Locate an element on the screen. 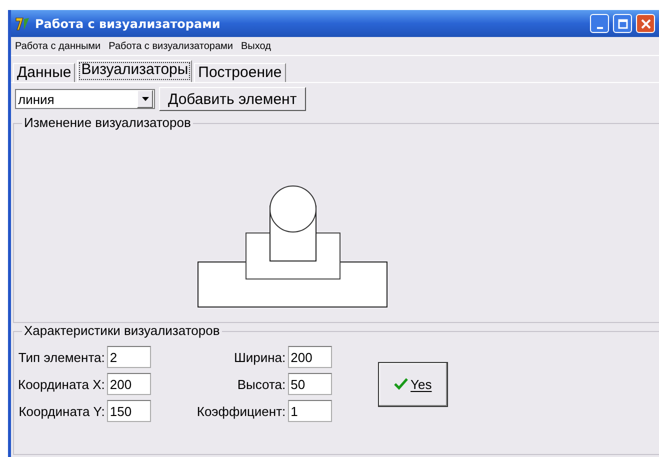 Image resolution: width=659 pixels, height=457 pixels. input-field: 150 is located at coordinates (128, 411).